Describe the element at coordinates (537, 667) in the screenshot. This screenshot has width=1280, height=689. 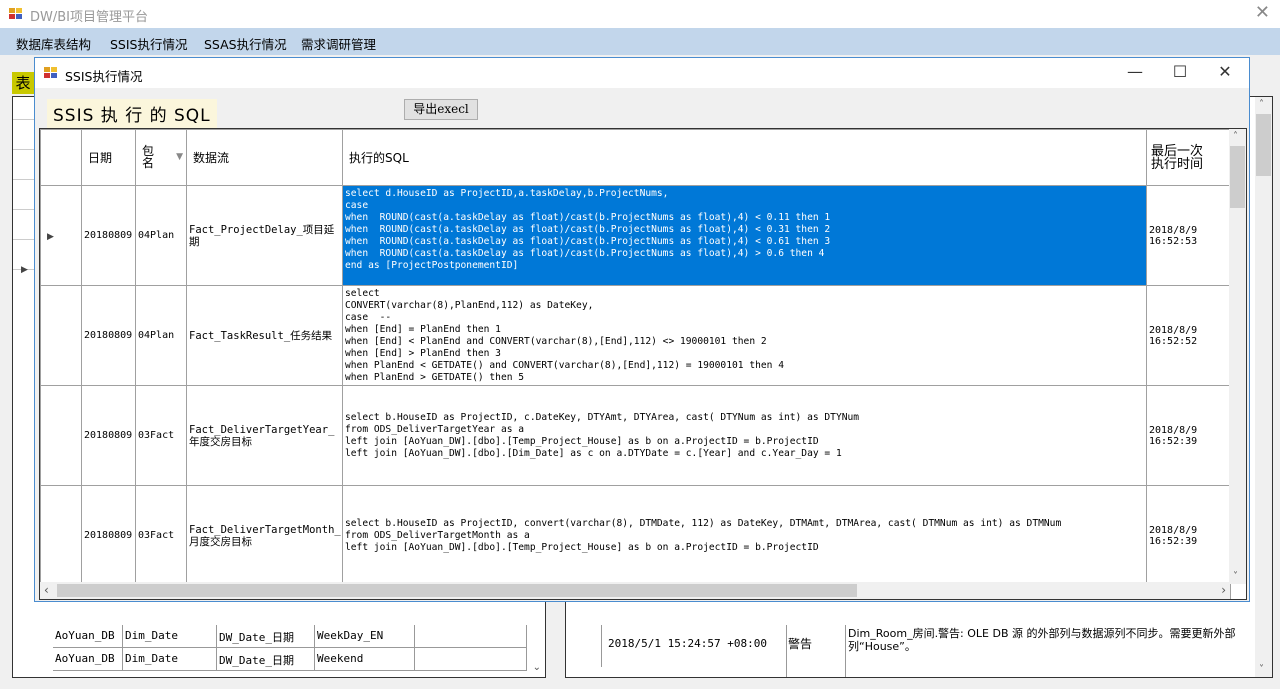
I see `scroll-down-icon: ⌄` at that location.